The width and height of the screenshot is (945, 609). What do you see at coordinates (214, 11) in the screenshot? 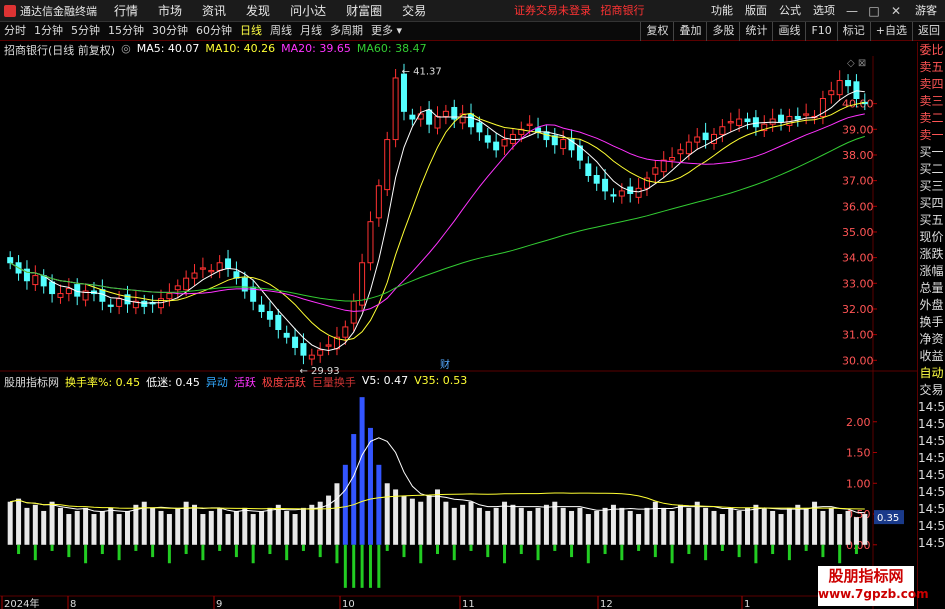
I see `menu-news: 资讯` at bounding box center [214, 11].